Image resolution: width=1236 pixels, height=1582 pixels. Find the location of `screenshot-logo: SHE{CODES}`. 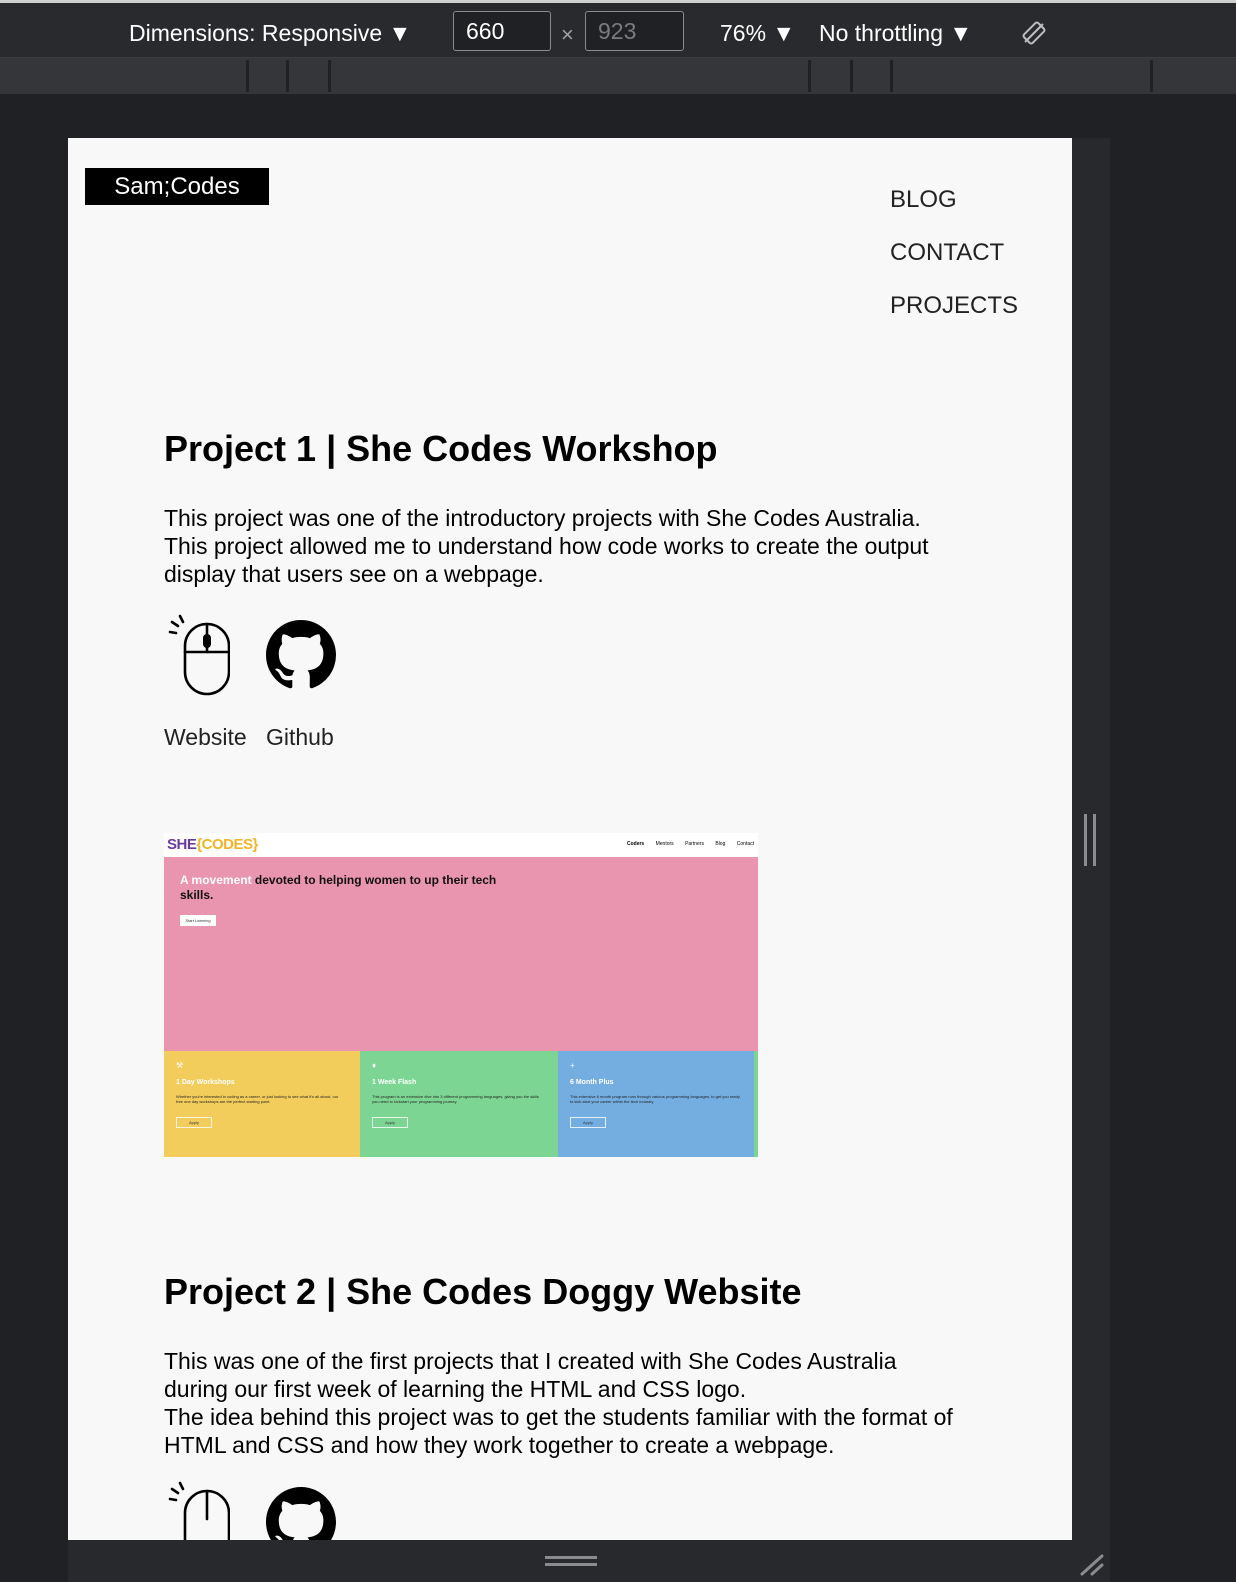

screenshot-logo: SHE{CODES} is located at coordinates (212, 844).